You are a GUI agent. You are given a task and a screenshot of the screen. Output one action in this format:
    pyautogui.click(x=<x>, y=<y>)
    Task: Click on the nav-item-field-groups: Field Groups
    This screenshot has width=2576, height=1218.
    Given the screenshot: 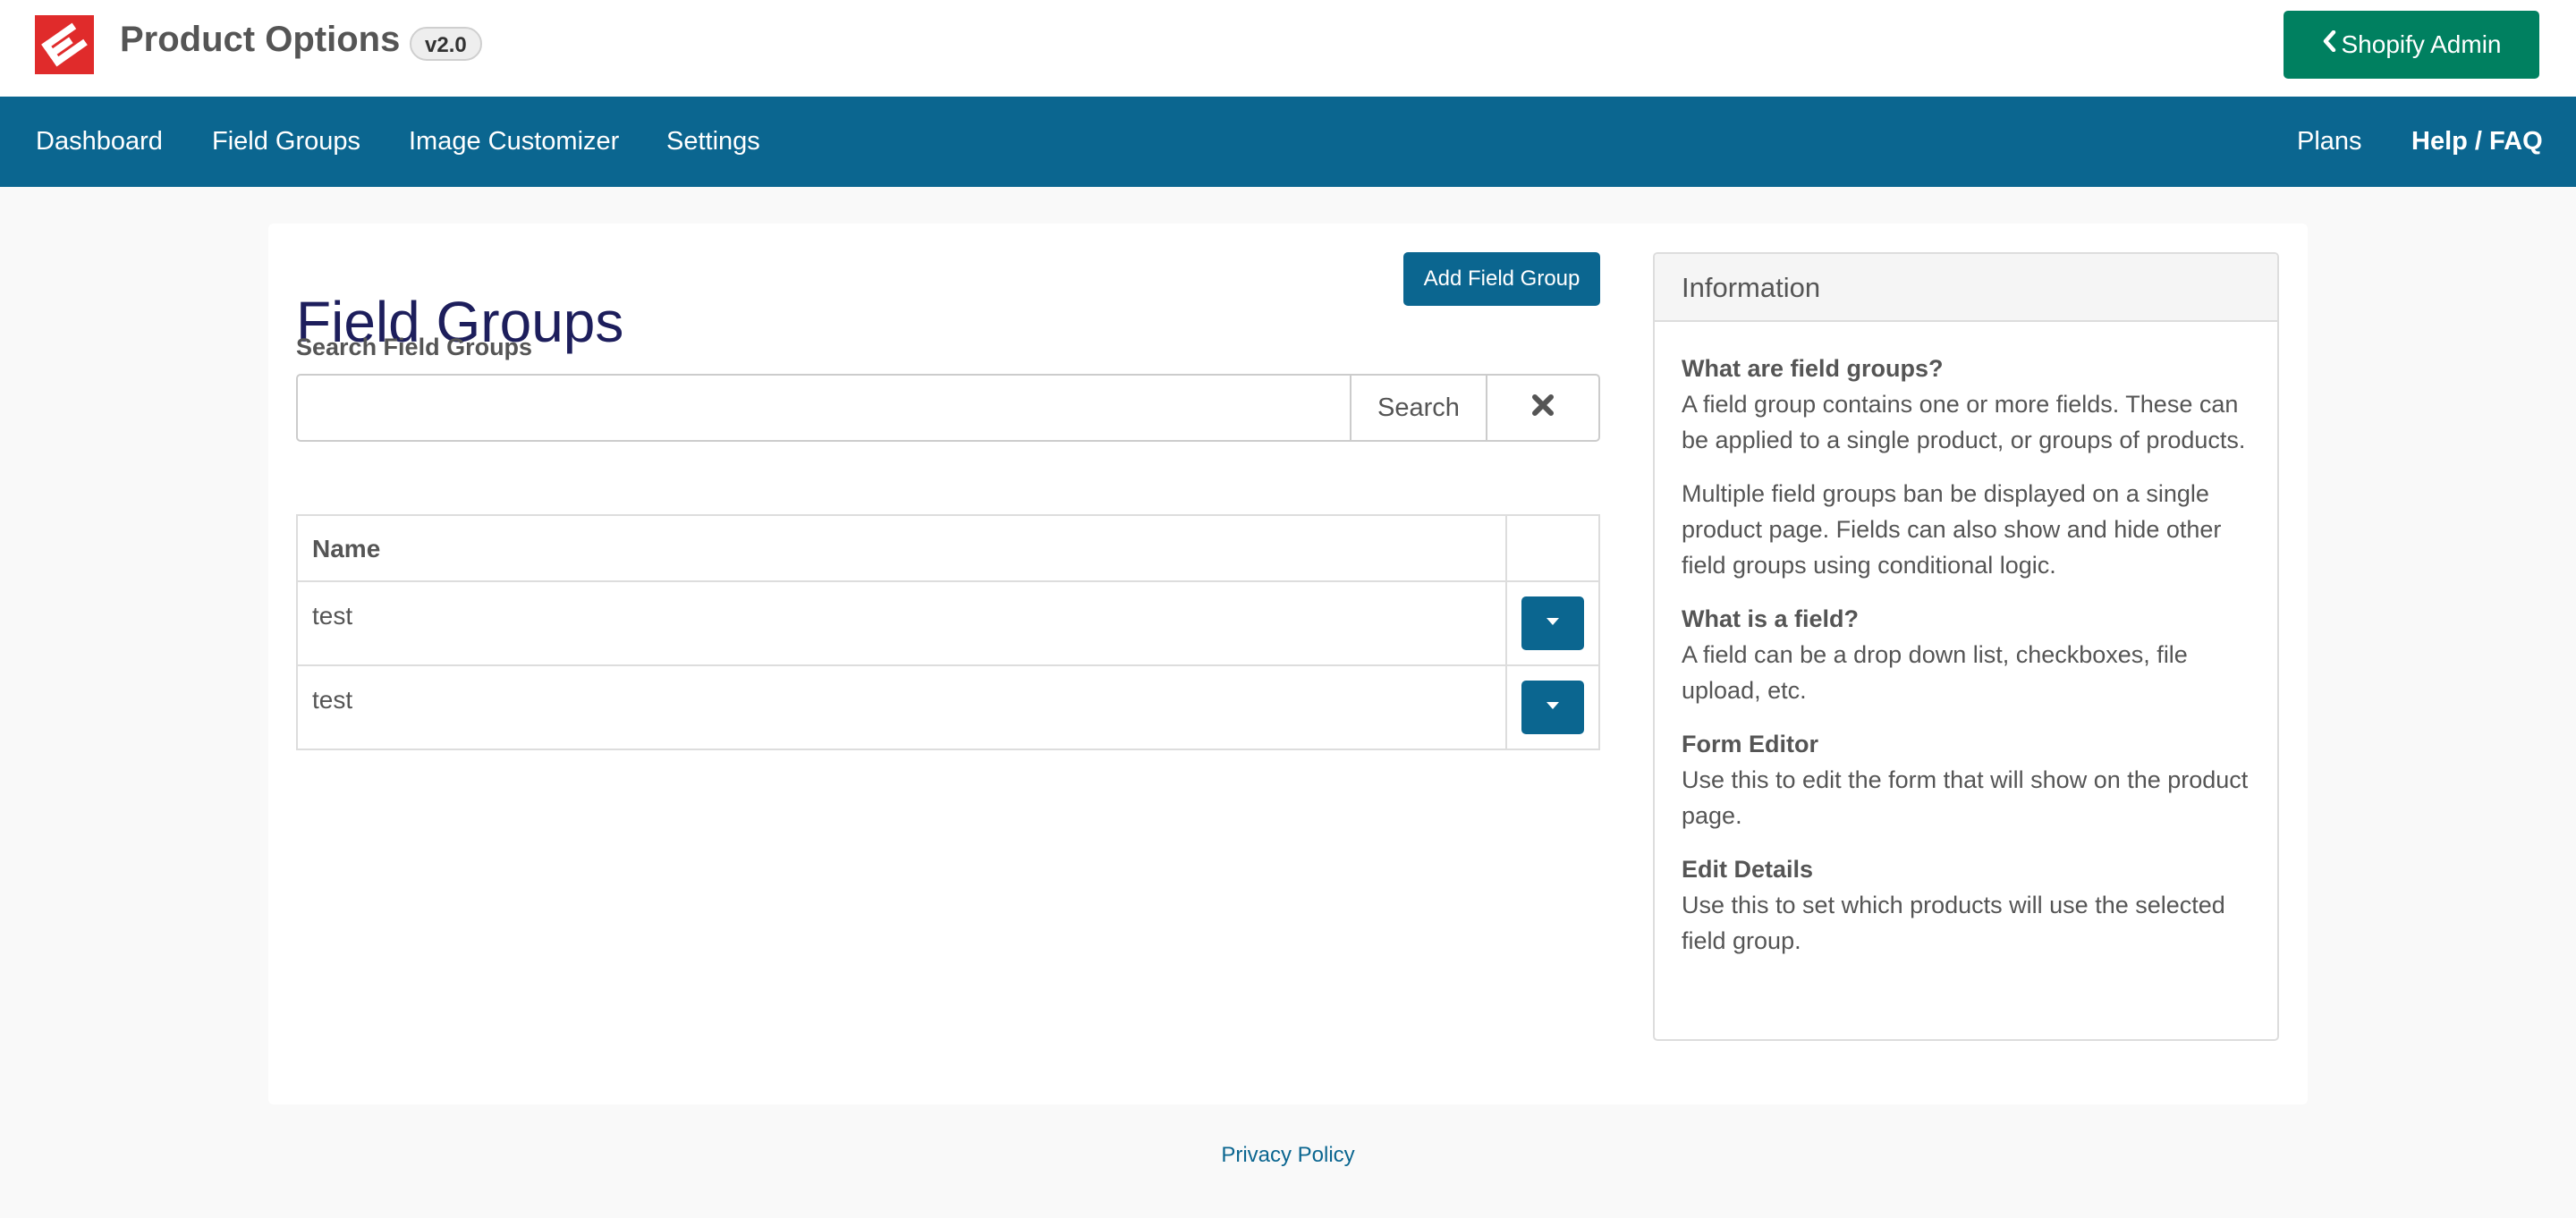 What is the action you would take?
    pyautogui.click(x=286, y=142)
    